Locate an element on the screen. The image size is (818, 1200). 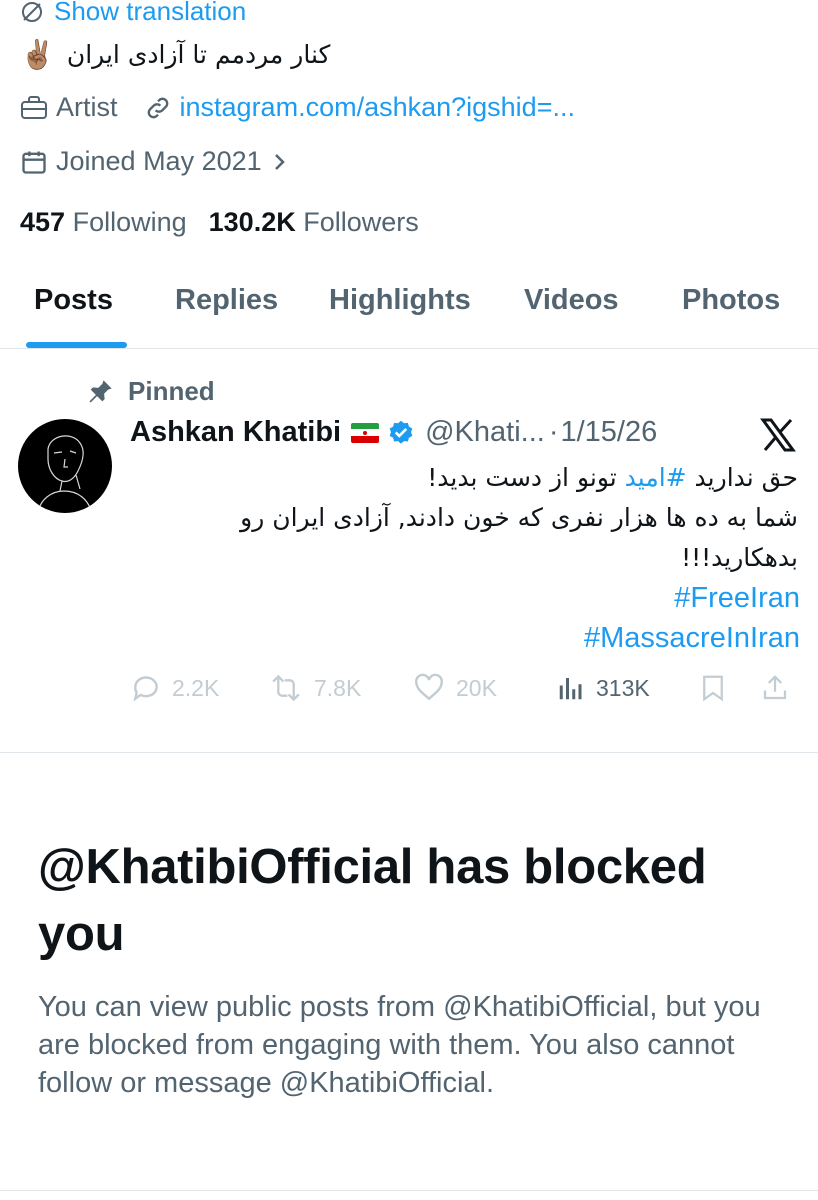
views-icon is located at coordinates (571, 688).